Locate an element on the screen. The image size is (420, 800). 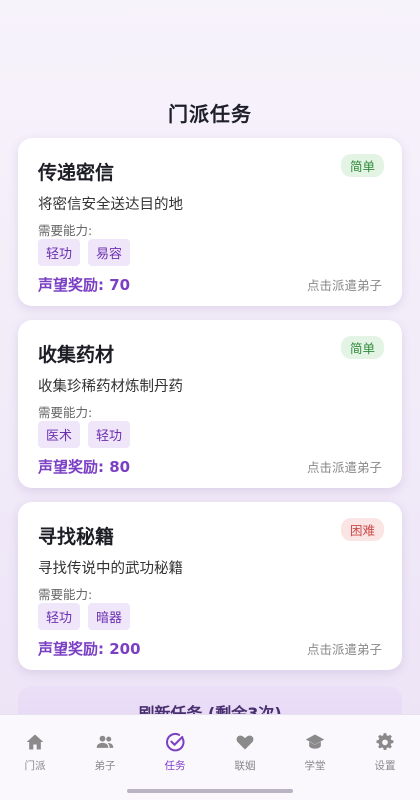
nav-item-settings: 设置 is located at coordinates (385, 757).